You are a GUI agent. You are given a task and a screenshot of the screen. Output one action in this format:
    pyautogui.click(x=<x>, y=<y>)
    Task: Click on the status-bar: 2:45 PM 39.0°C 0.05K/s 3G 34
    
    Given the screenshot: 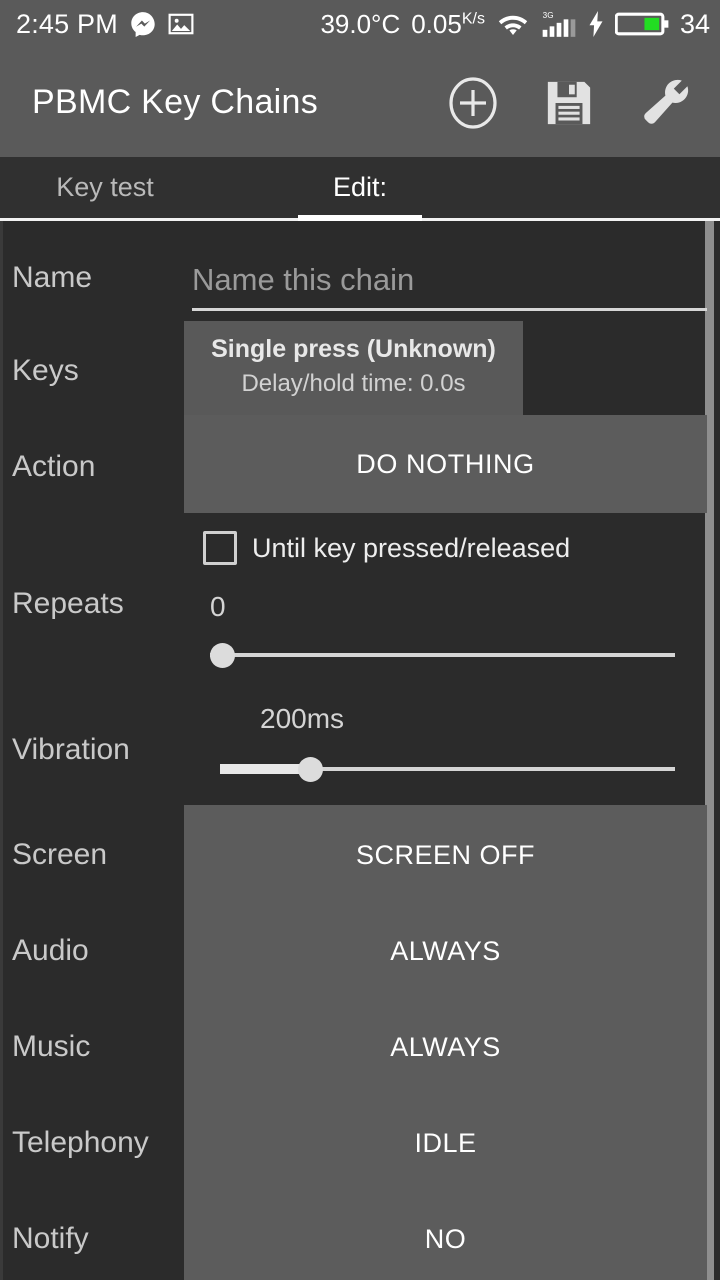 What is the action you would take?
    pyautogui.click(x=360, y=24)
    